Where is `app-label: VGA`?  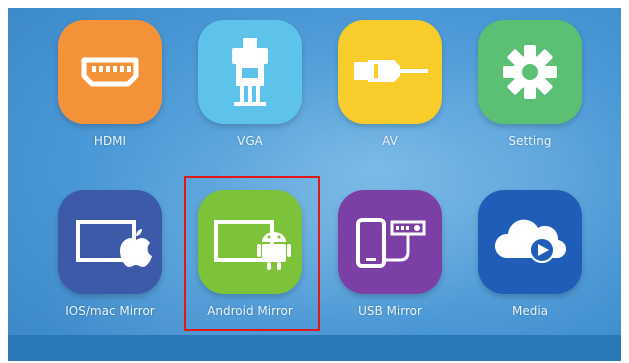 app-label: VGA is located at coordinates (250, 141).